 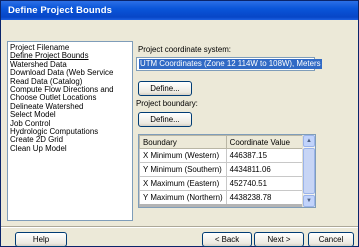 I want to click on table-header-row: Boundary Coordinate Value, so click(x=221, y=142).